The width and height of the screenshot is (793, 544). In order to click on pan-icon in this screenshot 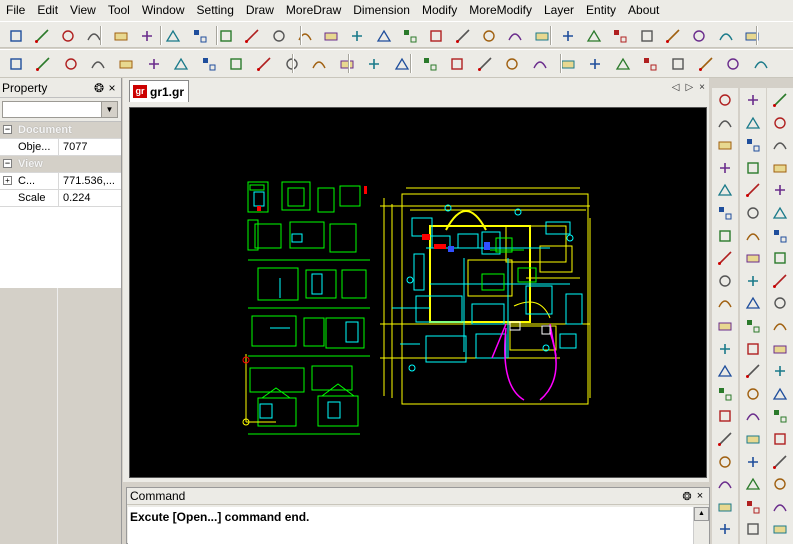, I will do `click(725, 168)`.